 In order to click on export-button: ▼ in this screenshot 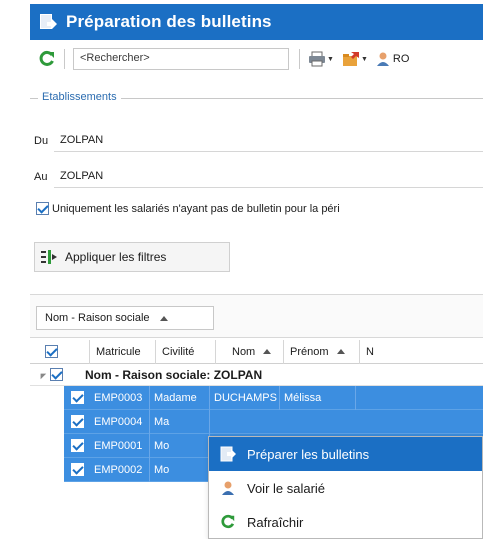, I will do `click(355, 59)`.